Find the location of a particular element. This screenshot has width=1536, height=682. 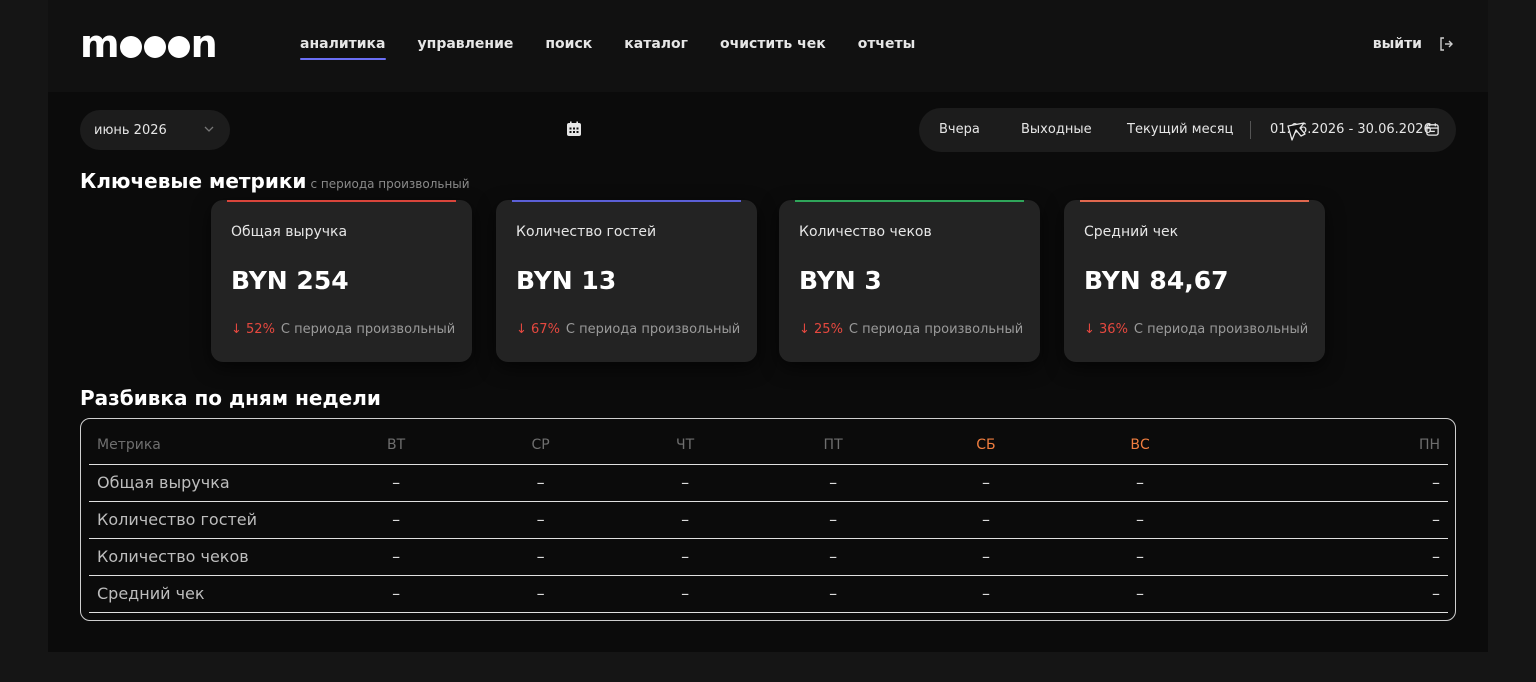

column-header: ПТ is located at coordinates (833, 446).